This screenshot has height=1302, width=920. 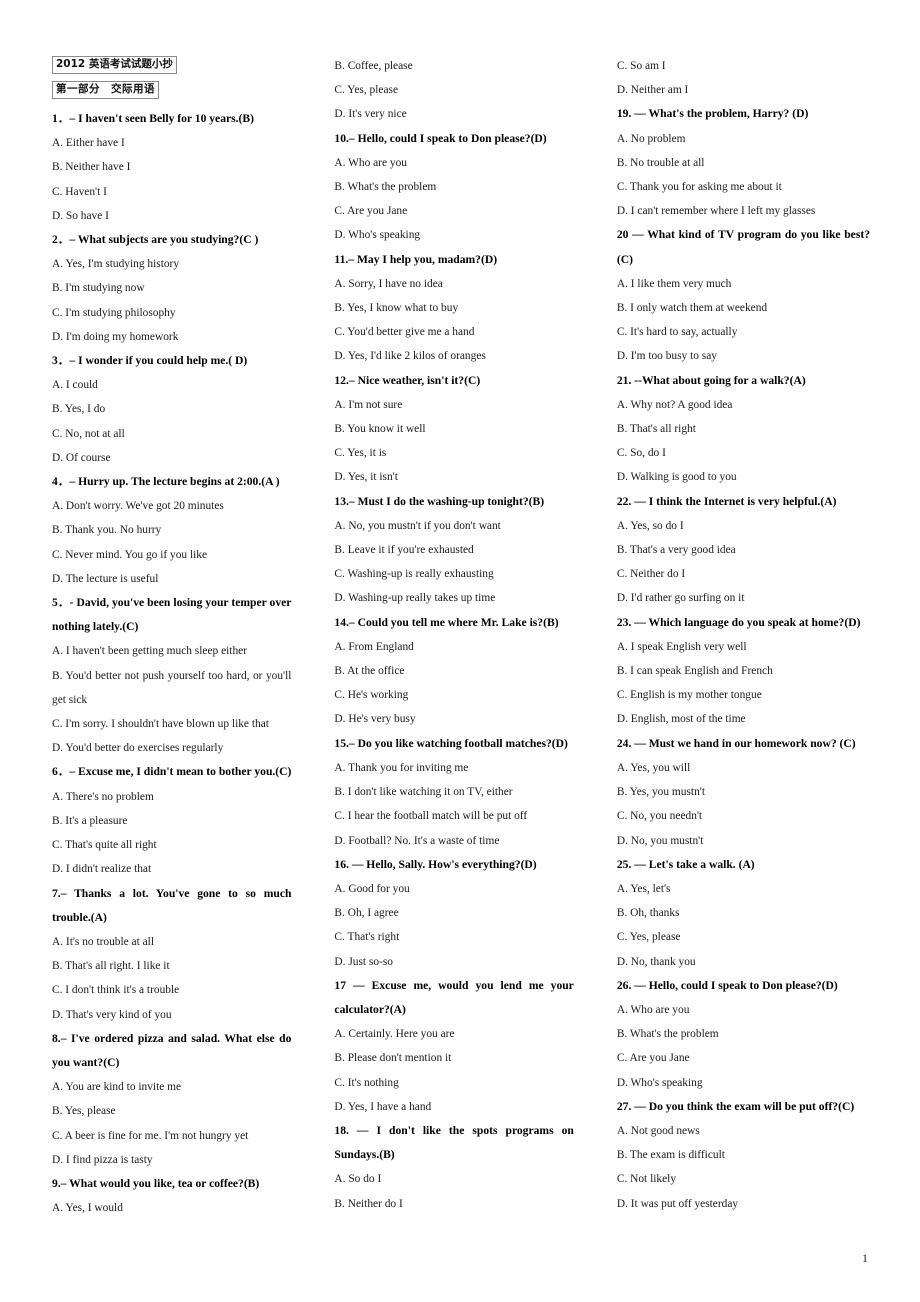 What do you see at coordinates (374, 646) in the screenshot?
I see `answer-option: A. From England` at bounding box center [374, 646].